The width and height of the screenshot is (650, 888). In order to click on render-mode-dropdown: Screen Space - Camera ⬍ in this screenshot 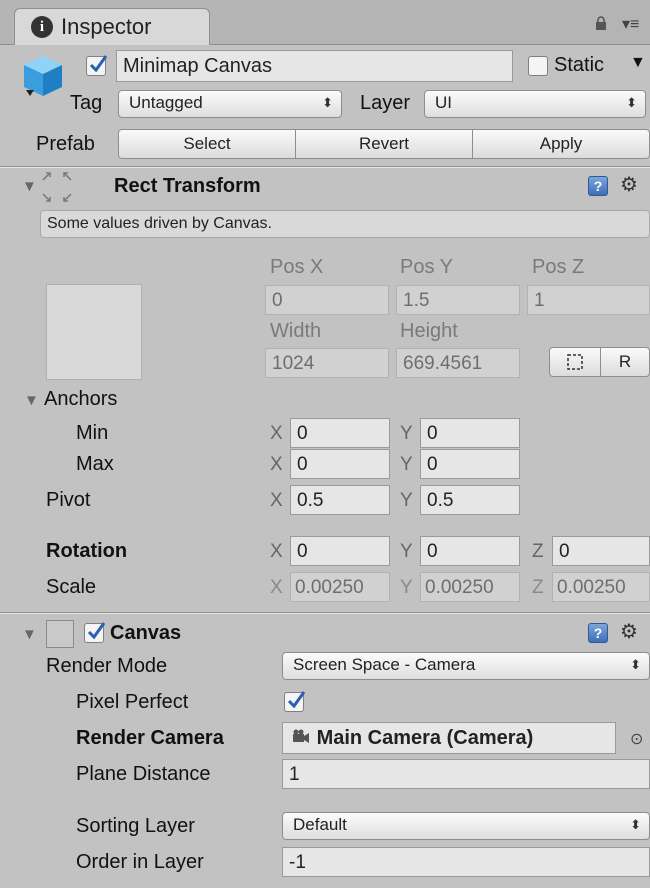, I will do `click(466, 666)`.